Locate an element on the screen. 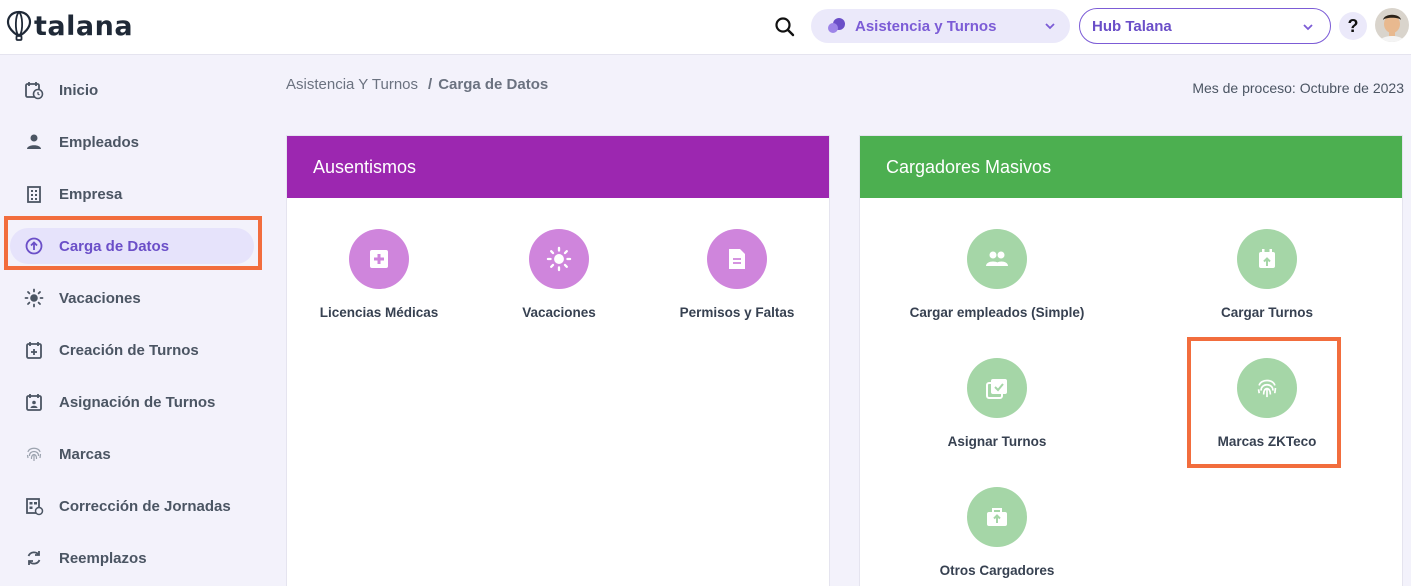 The height and width of the screenshot is (586, 1411). search-icon is located at coordinates (785, 27).